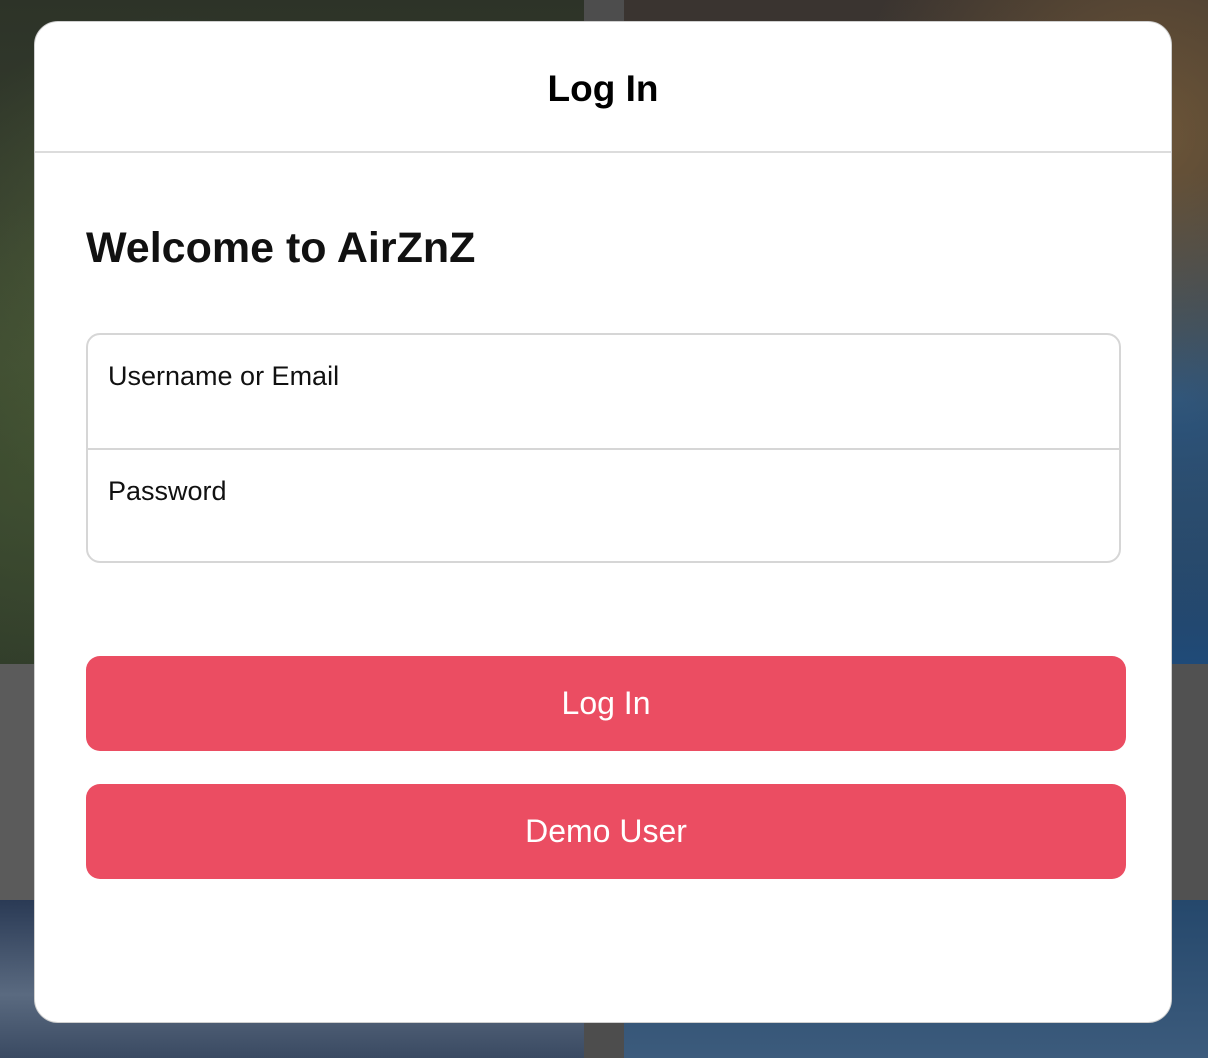  What do you see at coordinates (606, 831) in the screenshot?
I see `demo-user-button: Demo User` at bounding box center [606, 831].